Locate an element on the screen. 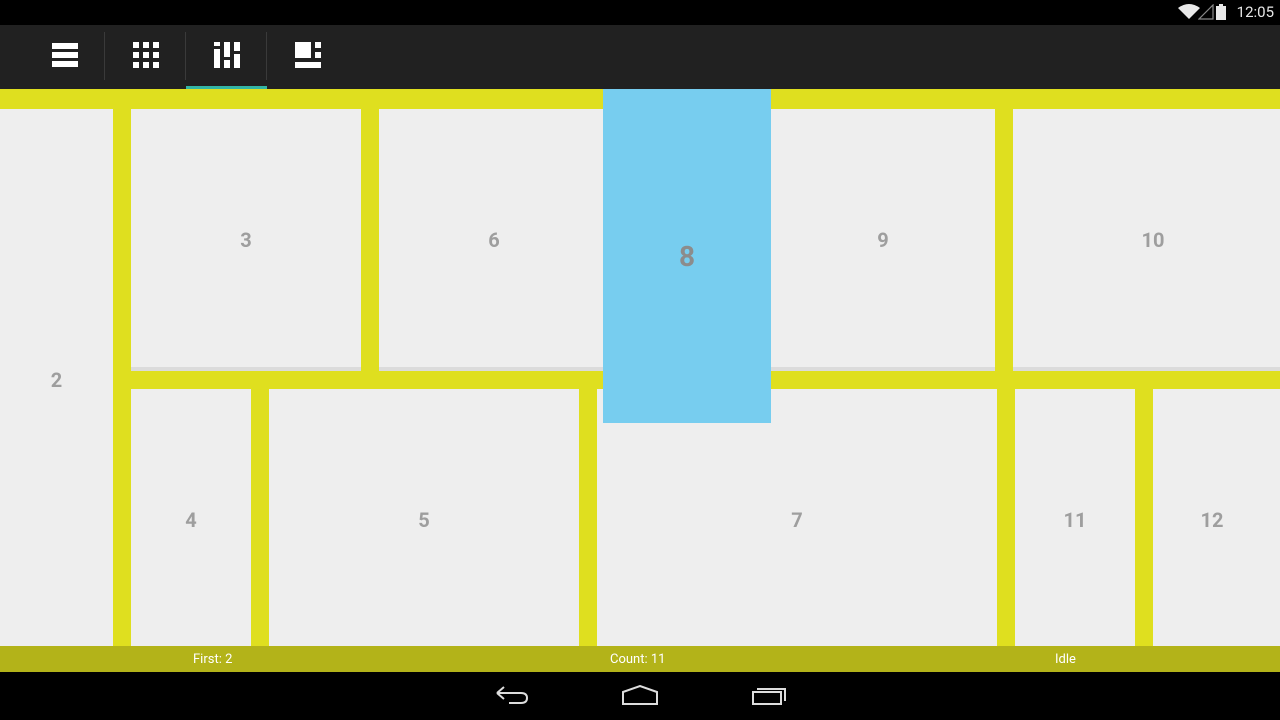  list-layout-icon is located at coordinates (64, 57).